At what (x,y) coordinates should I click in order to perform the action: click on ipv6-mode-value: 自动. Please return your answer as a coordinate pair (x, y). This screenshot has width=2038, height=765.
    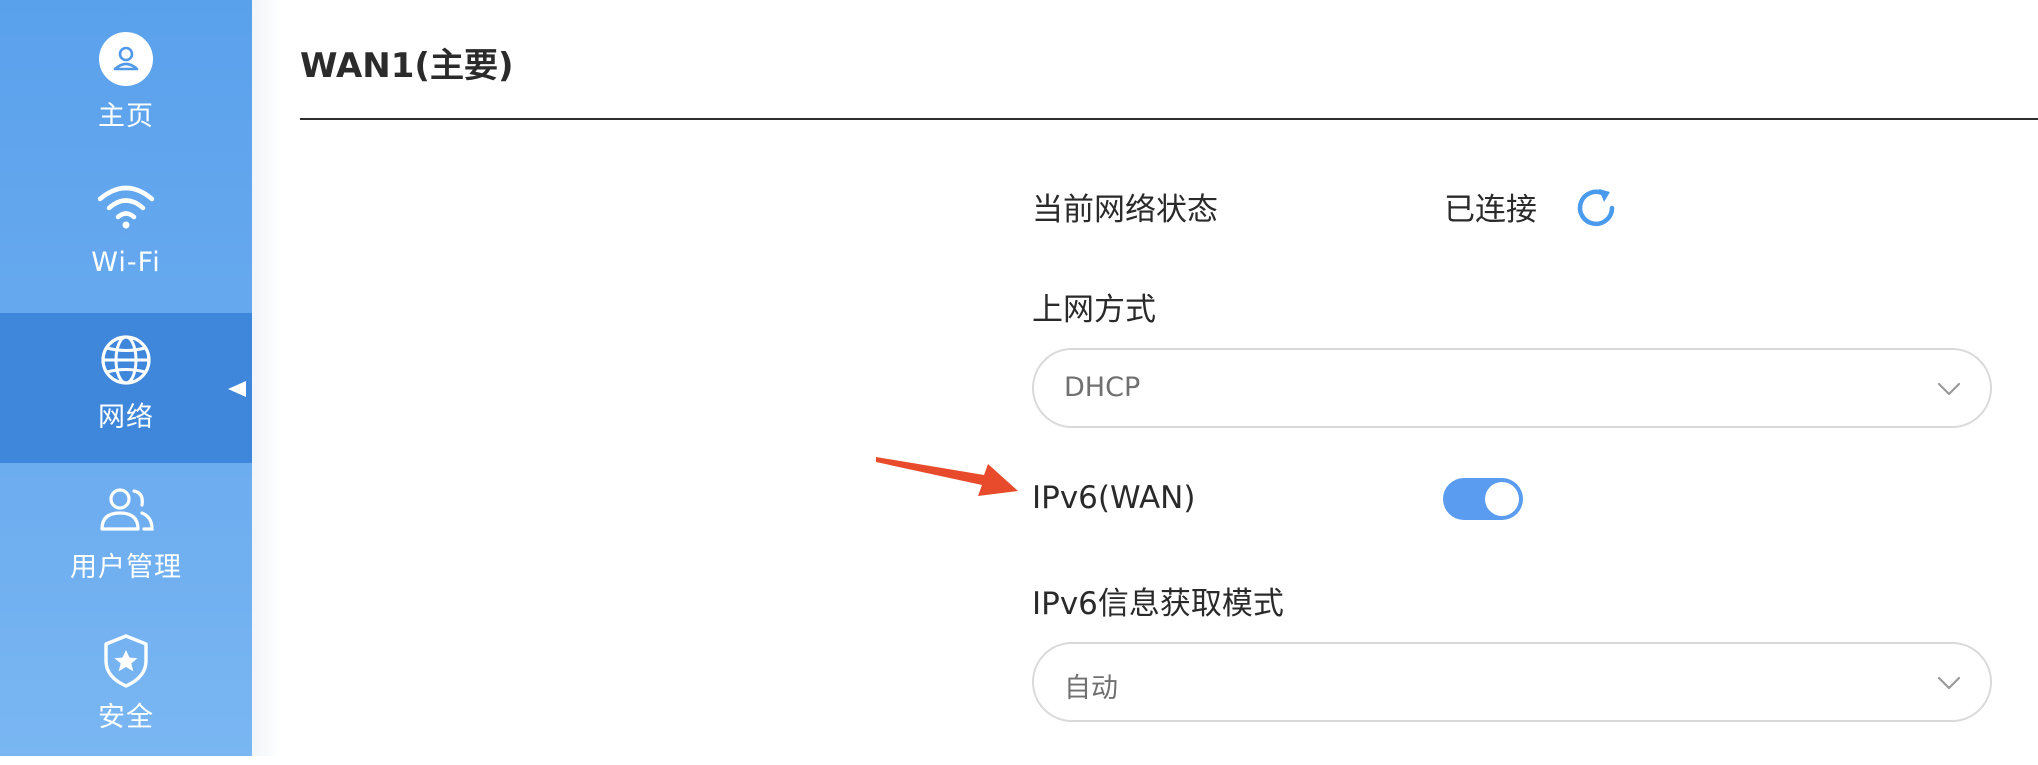
    Looking at the image, I should click on (1091, 688).